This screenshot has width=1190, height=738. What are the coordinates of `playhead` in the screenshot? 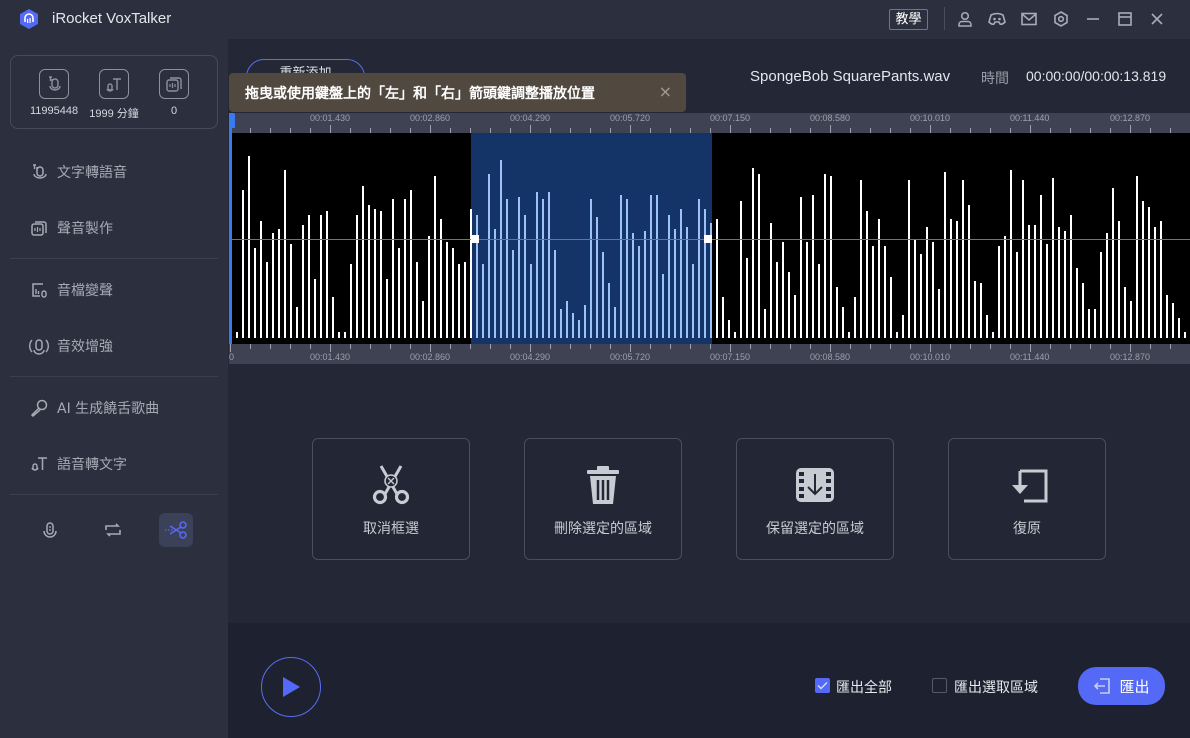 It's located at (230, 228).